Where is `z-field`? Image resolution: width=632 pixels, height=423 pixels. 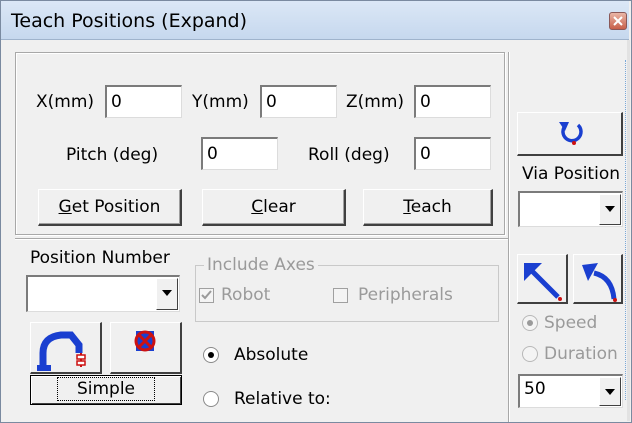
z-field is located at coordinates (452, 101).